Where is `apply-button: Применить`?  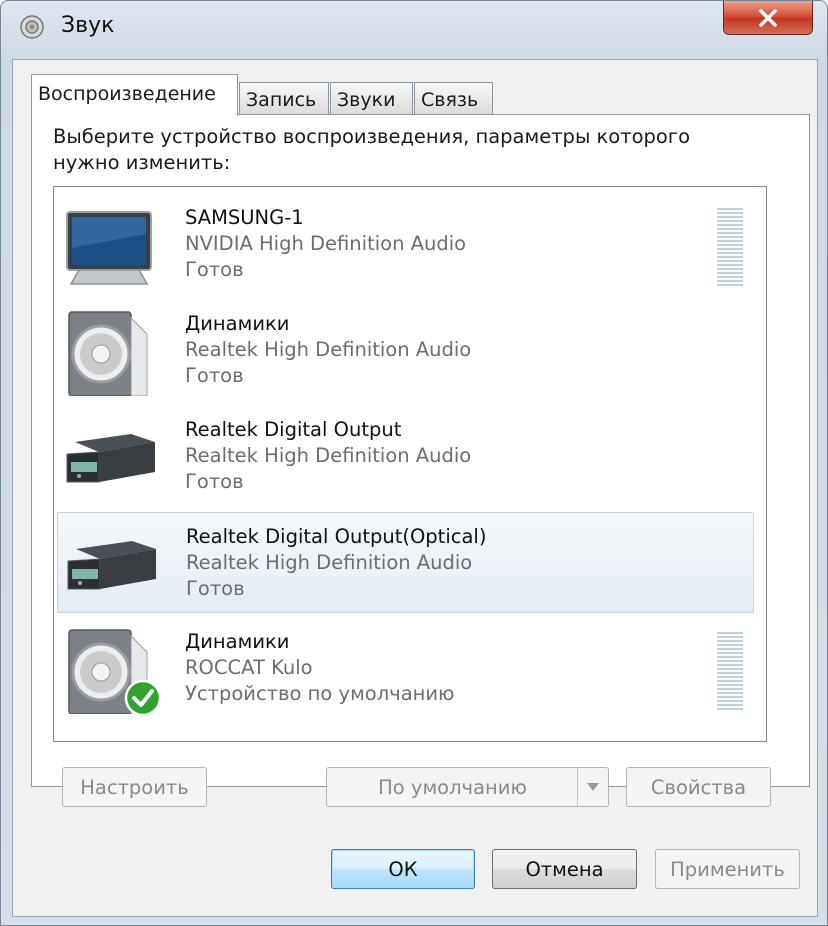
apply-button: Применить is located at coordinates (727, 869).